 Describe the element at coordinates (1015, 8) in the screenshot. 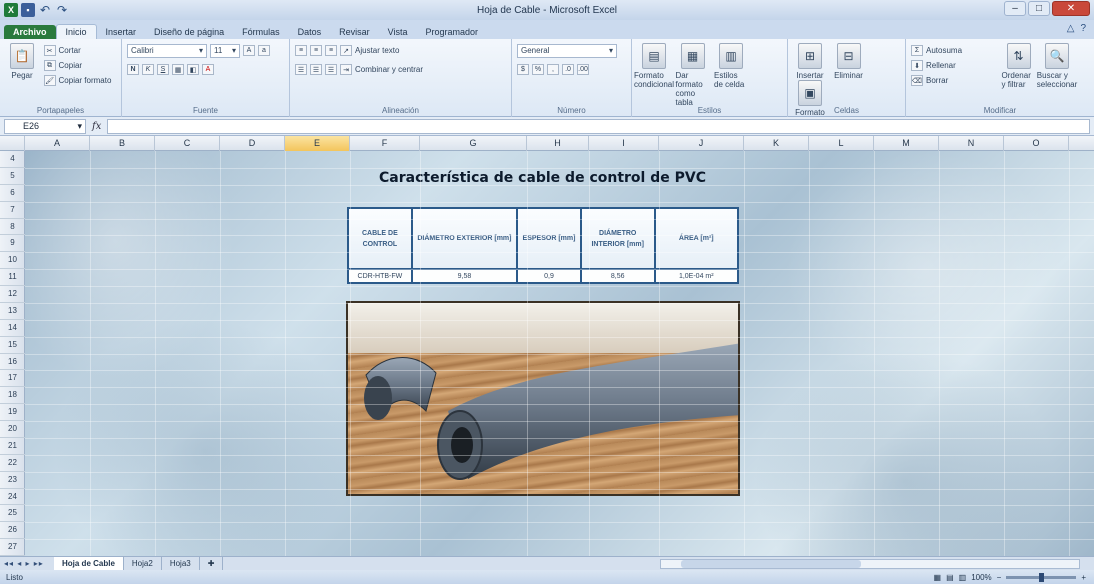

I see `minimize-button: –` at that location.